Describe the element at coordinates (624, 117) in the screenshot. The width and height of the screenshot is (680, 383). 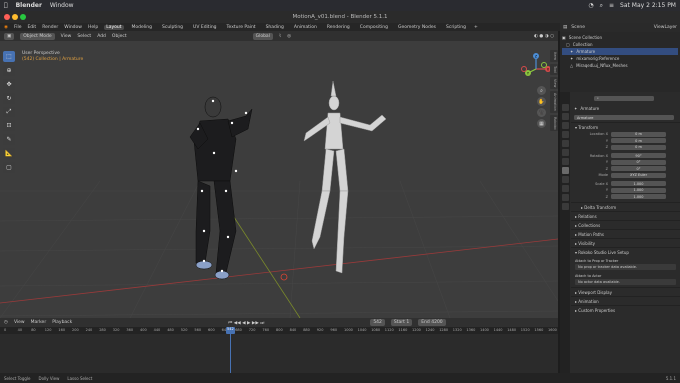
I see `object-name-field: Armature` at that location.